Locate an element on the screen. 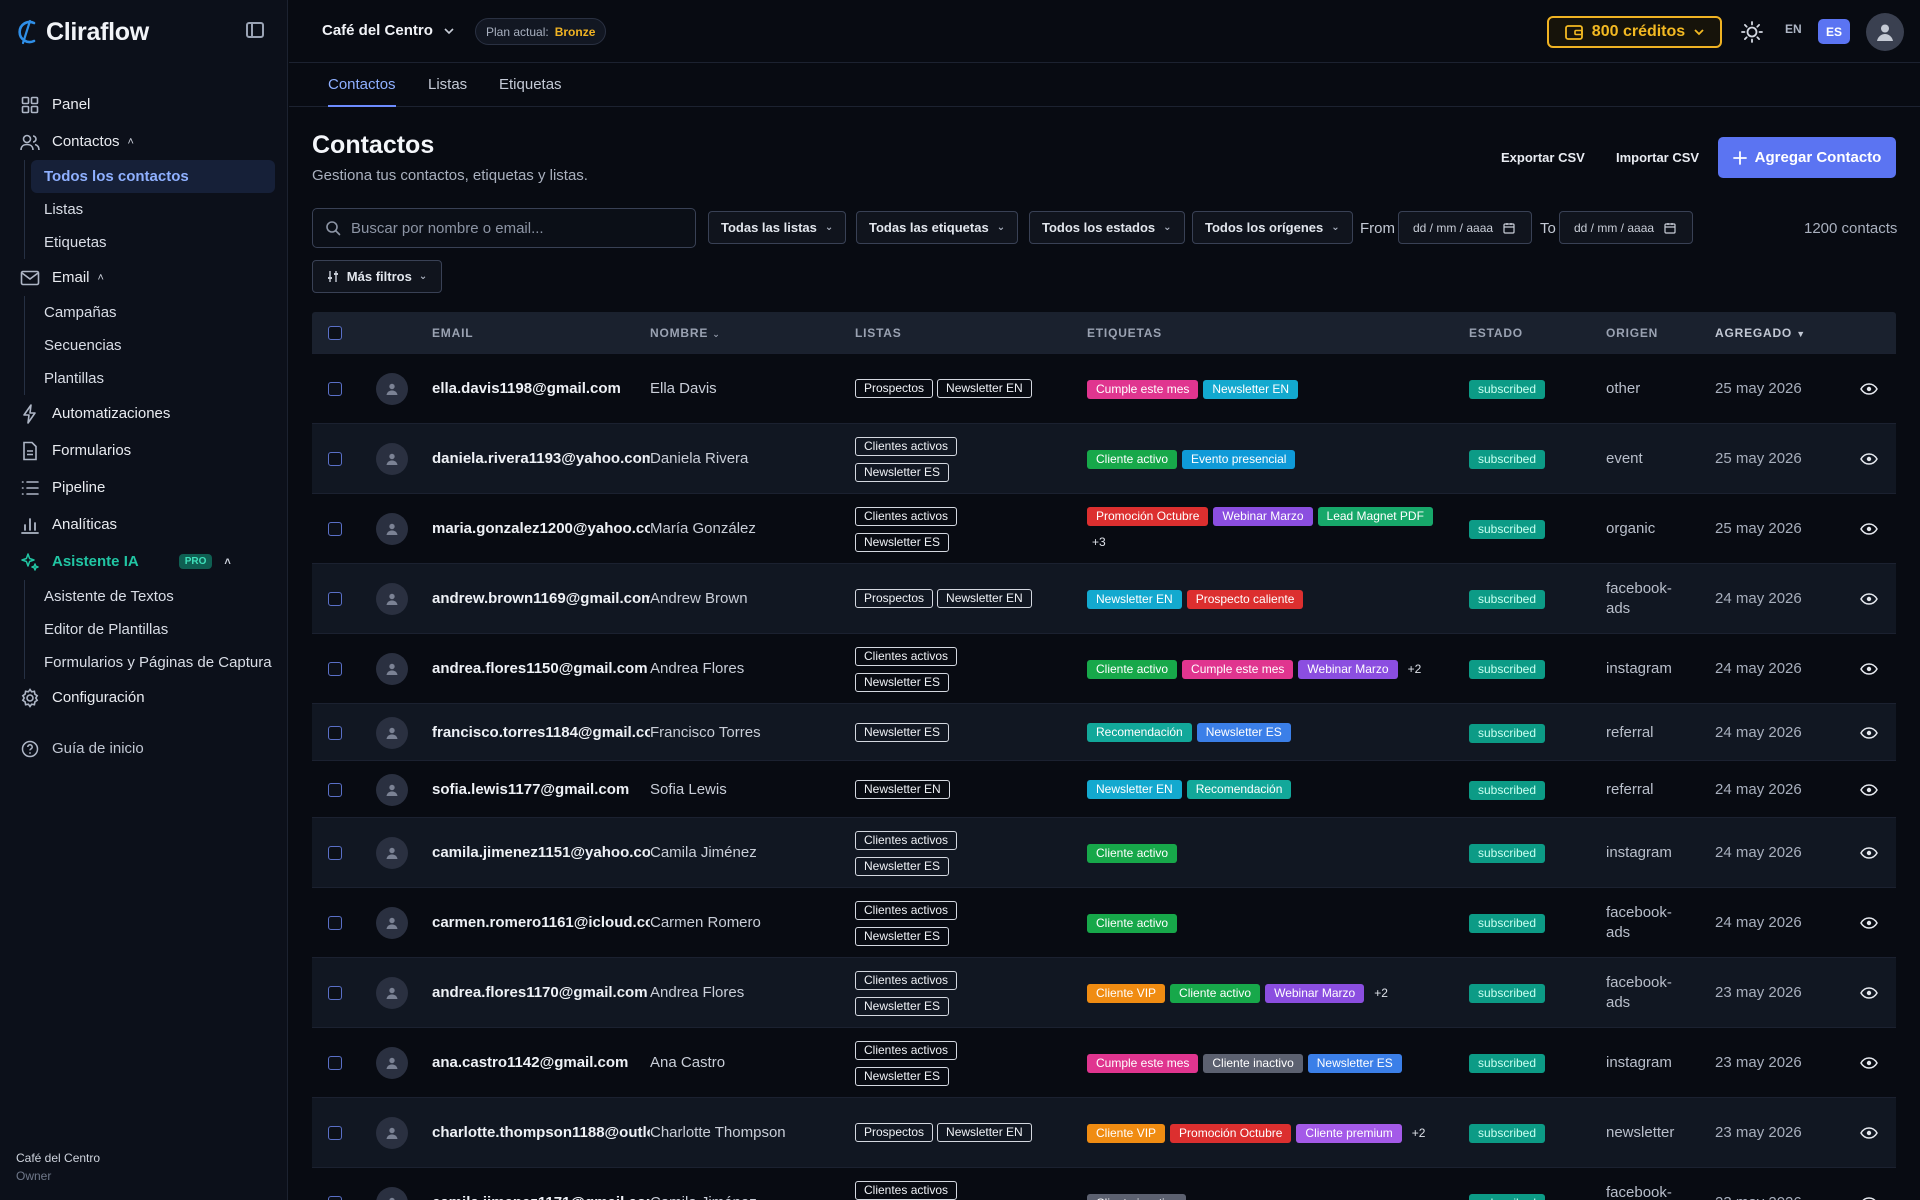 This screenshot has height=1200, width=1920. contact-email: daniela.rivera1193@yahoo.com is located at coordinates (543, 458).